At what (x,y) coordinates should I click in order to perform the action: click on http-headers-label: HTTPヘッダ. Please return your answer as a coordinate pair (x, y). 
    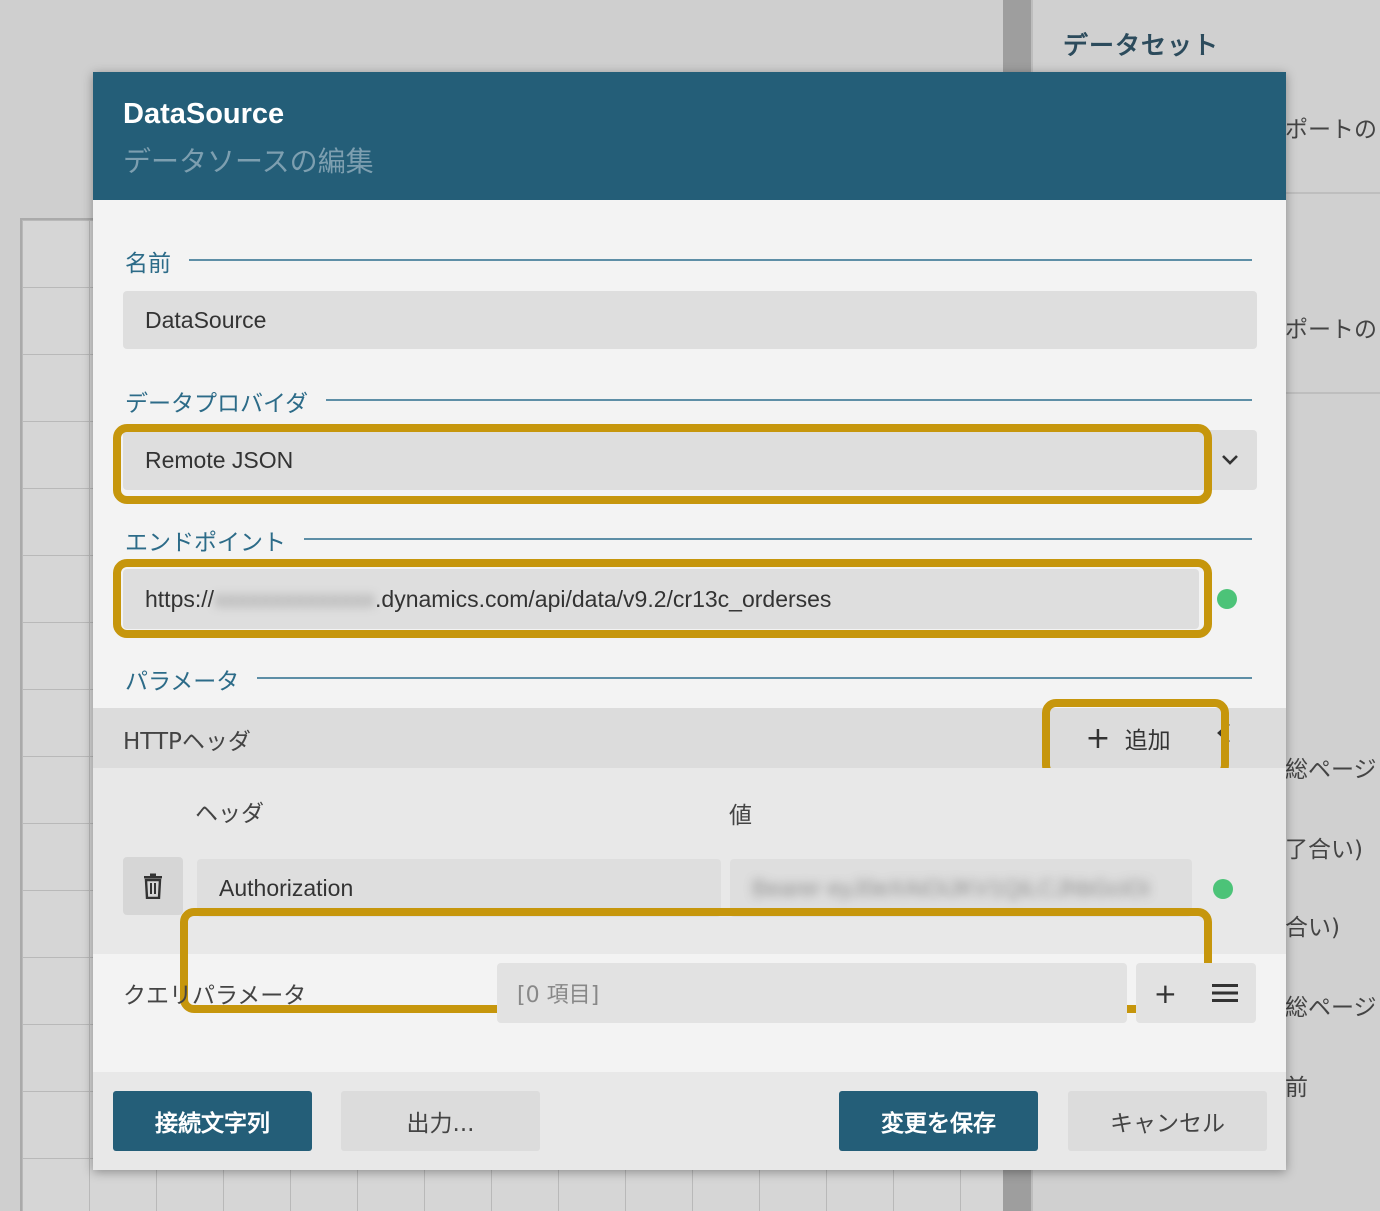
    Looking at the image, I should click on (187, 742).